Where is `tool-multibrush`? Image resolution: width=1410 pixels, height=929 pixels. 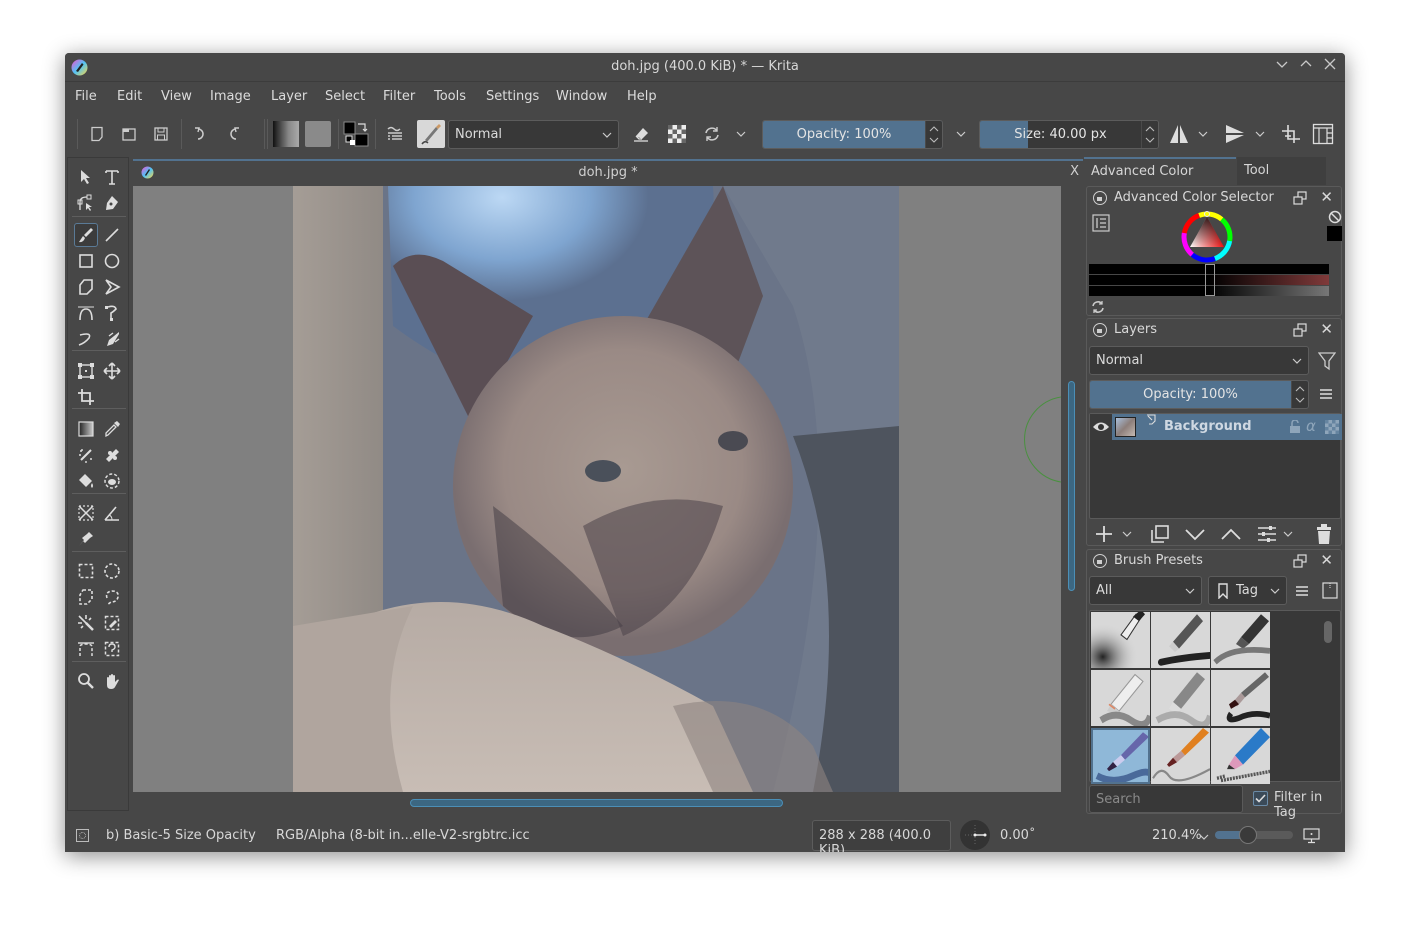
tool-multibrush is located at coordinates (112, 339).